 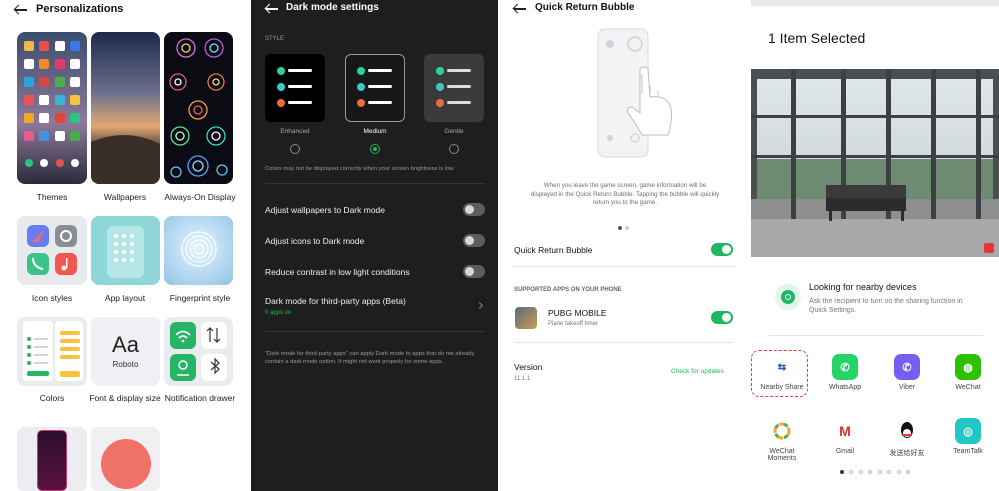 I want to click on bubble-toggle-label: Quick Return Bubble, so click(x=553, y=250).